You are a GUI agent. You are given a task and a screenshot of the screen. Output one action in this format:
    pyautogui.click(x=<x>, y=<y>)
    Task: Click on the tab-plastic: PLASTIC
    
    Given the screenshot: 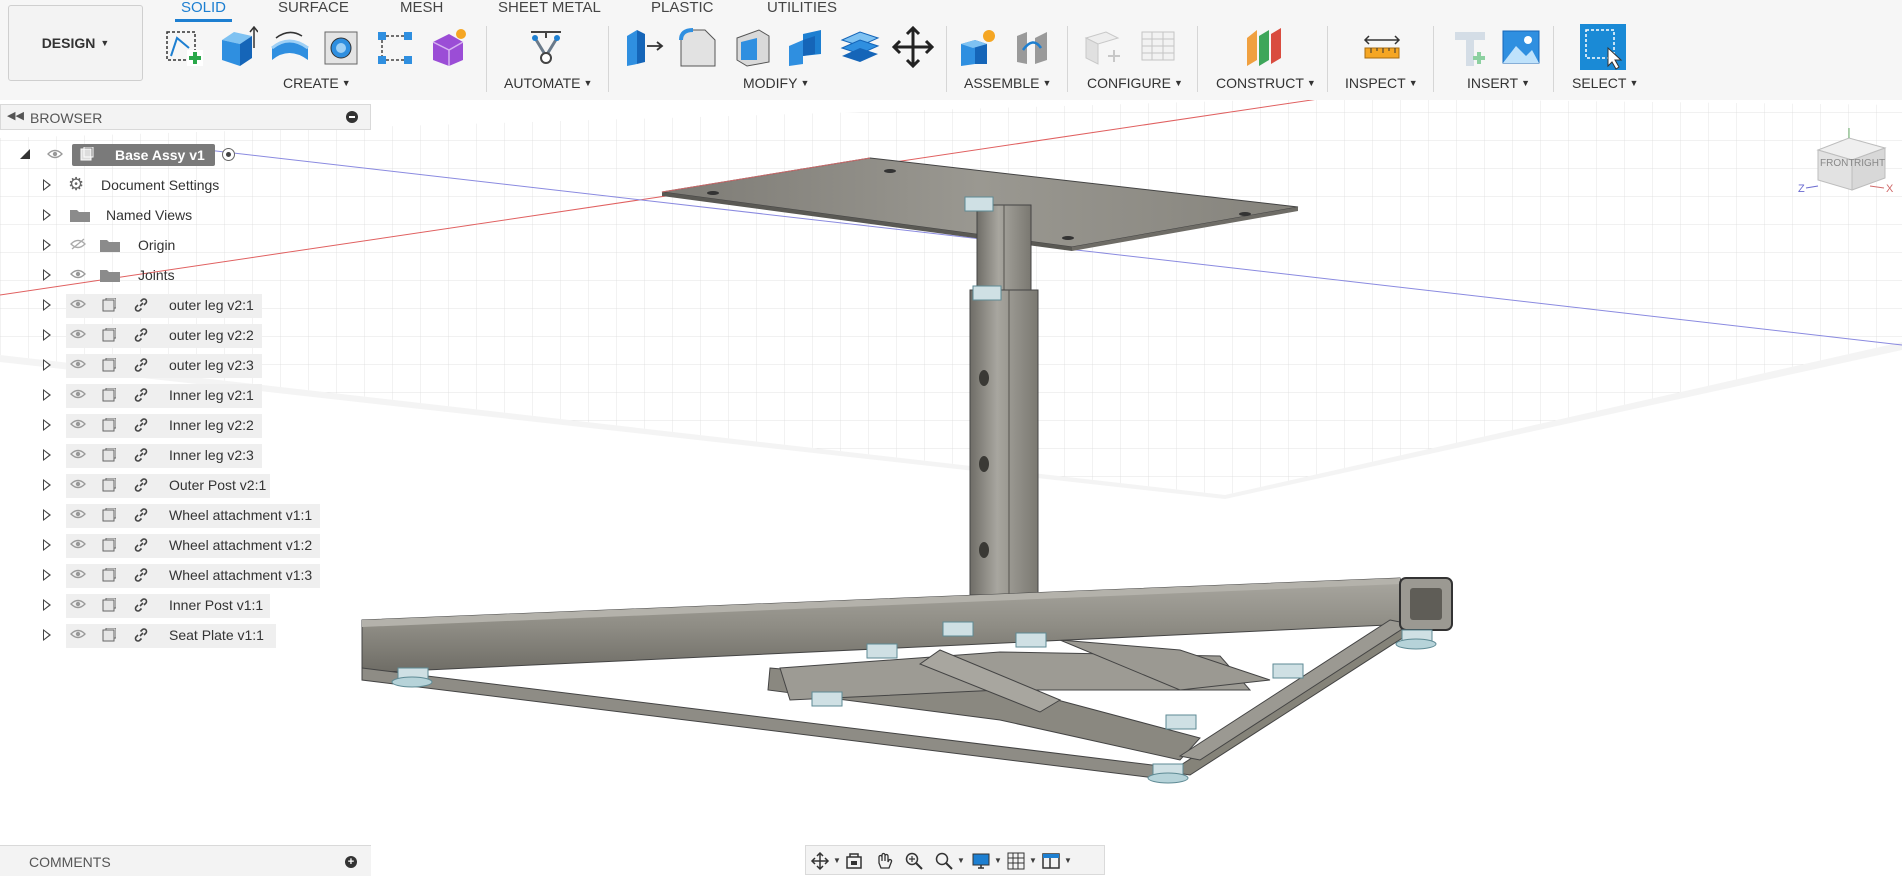 What is the action you would take?
    pyautogui.click(x=682, y=8)
    